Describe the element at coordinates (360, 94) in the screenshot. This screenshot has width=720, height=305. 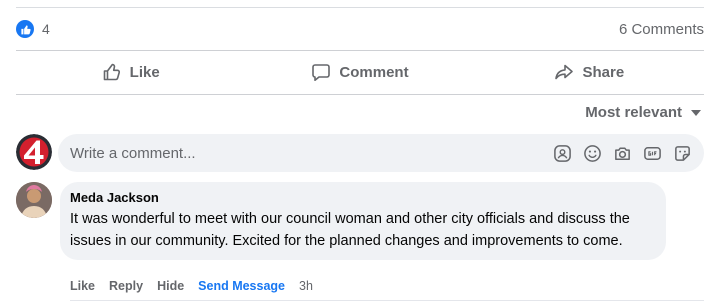
I see `actions-bottom-divider` at that location.